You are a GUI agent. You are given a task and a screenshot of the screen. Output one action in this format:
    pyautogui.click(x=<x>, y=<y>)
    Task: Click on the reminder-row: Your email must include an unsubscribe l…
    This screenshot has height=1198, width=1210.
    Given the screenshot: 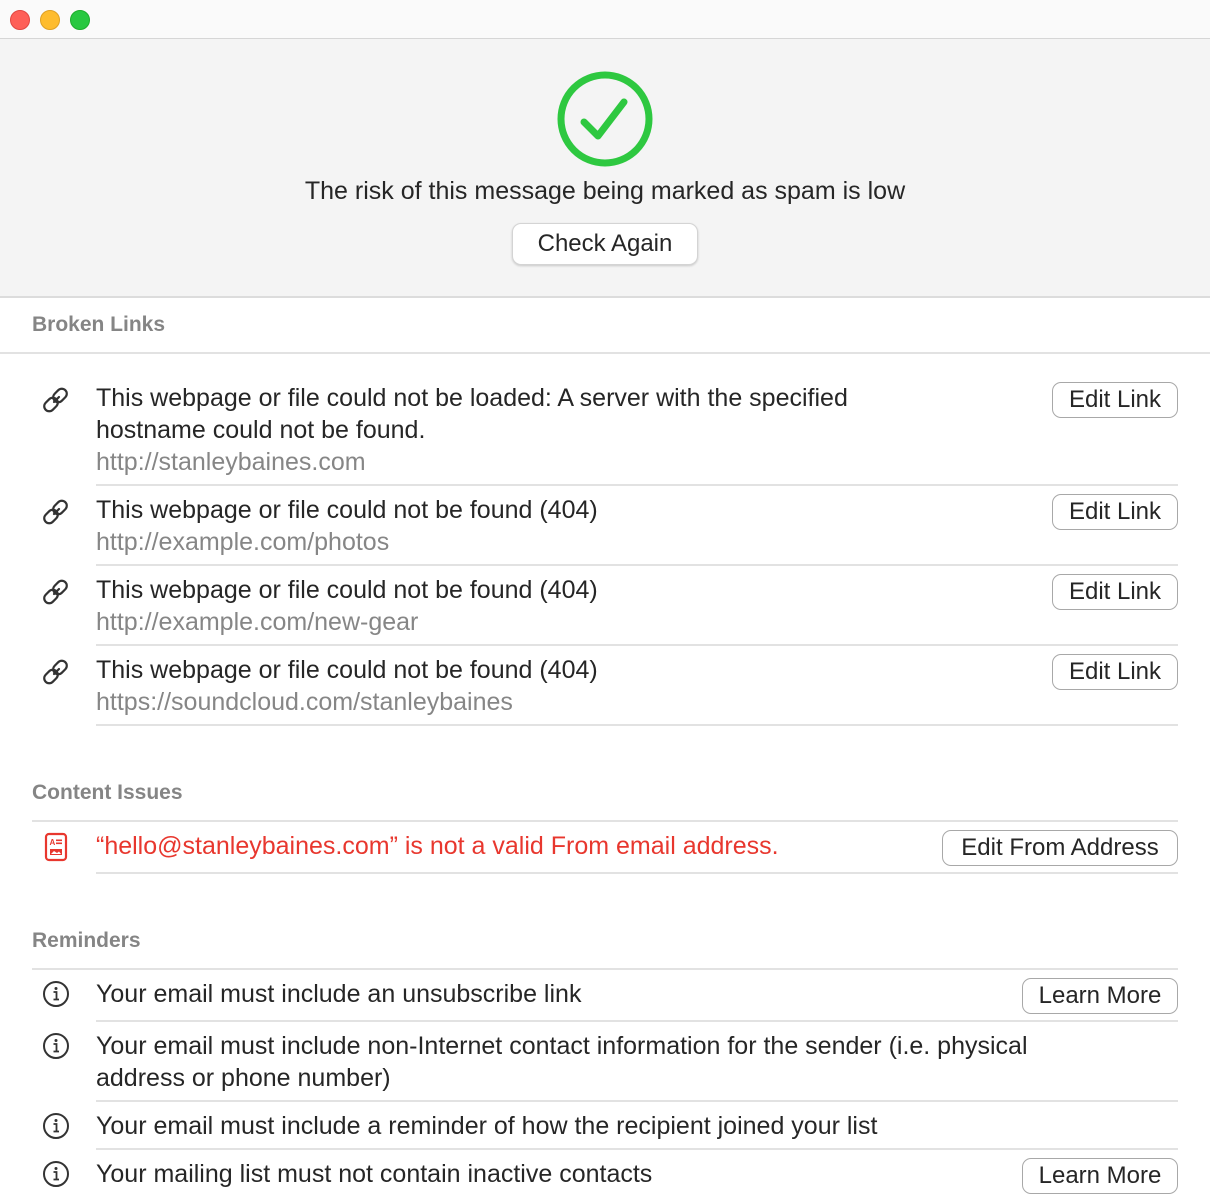 What is the action you would take?
    pyautogui.click(x=605, y=998)
    